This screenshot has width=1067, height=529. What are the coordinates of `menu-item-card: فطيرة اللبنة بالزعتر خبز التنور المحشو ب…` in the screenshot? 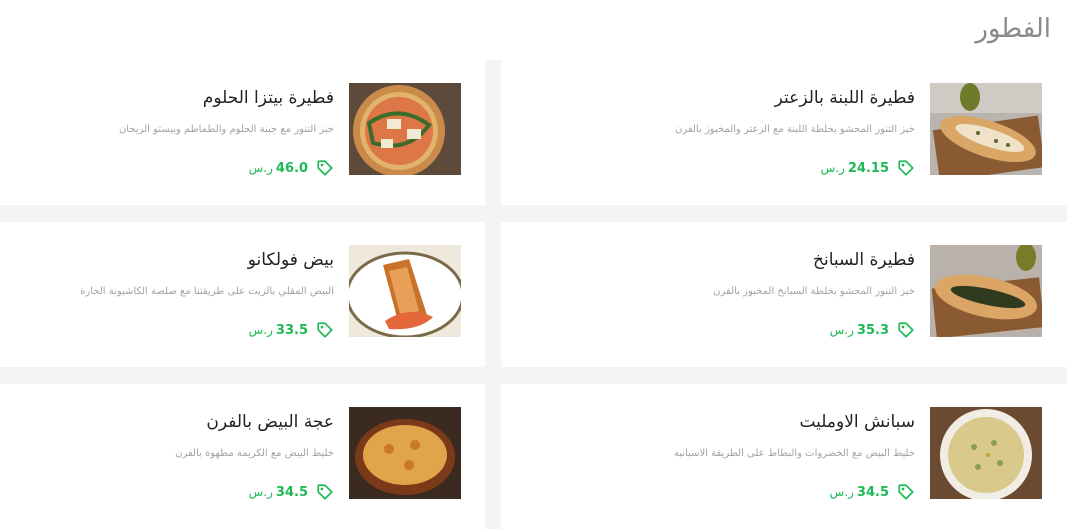 It's located at (784, 132).